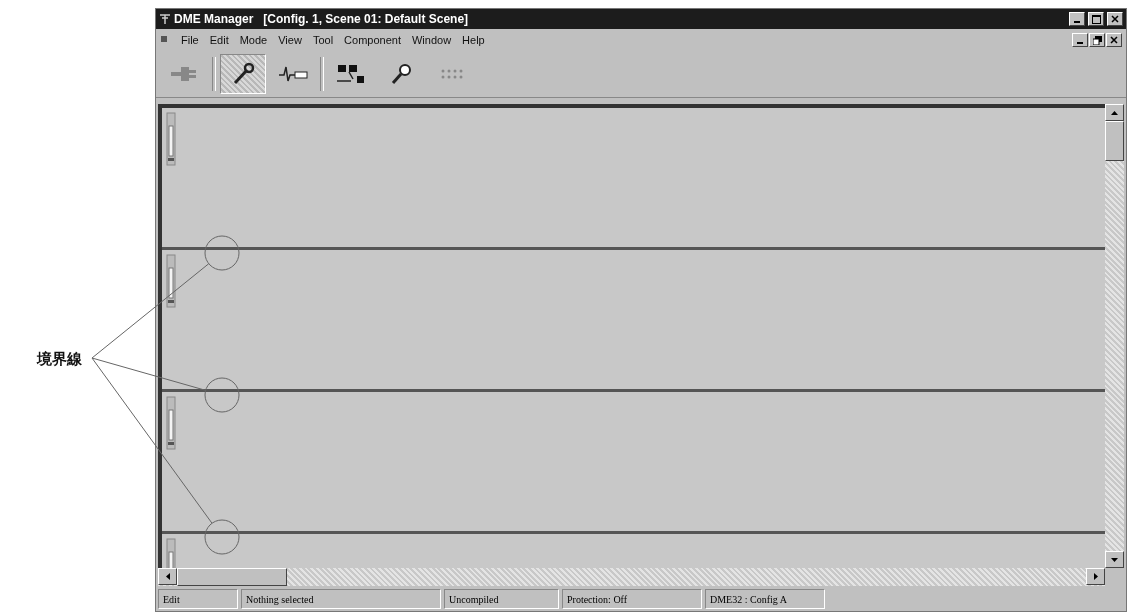 This screenshot has height=614, width=1133. What do you see at coordinates (501, 599) in the screenshot?
I see `status-field: Uncompiled` at bounding box center [501, 599].